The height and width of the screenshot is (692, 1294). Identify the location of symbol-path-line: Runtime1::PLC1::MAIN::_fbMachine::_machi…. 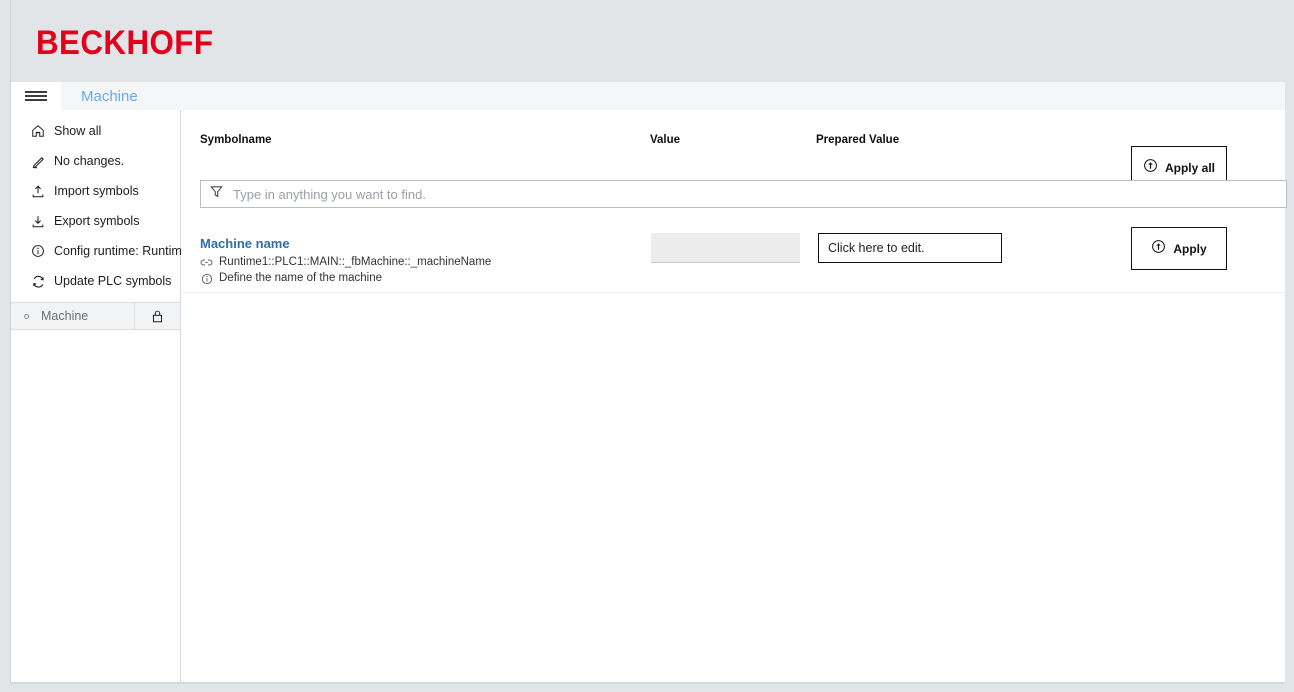
(415, 262).